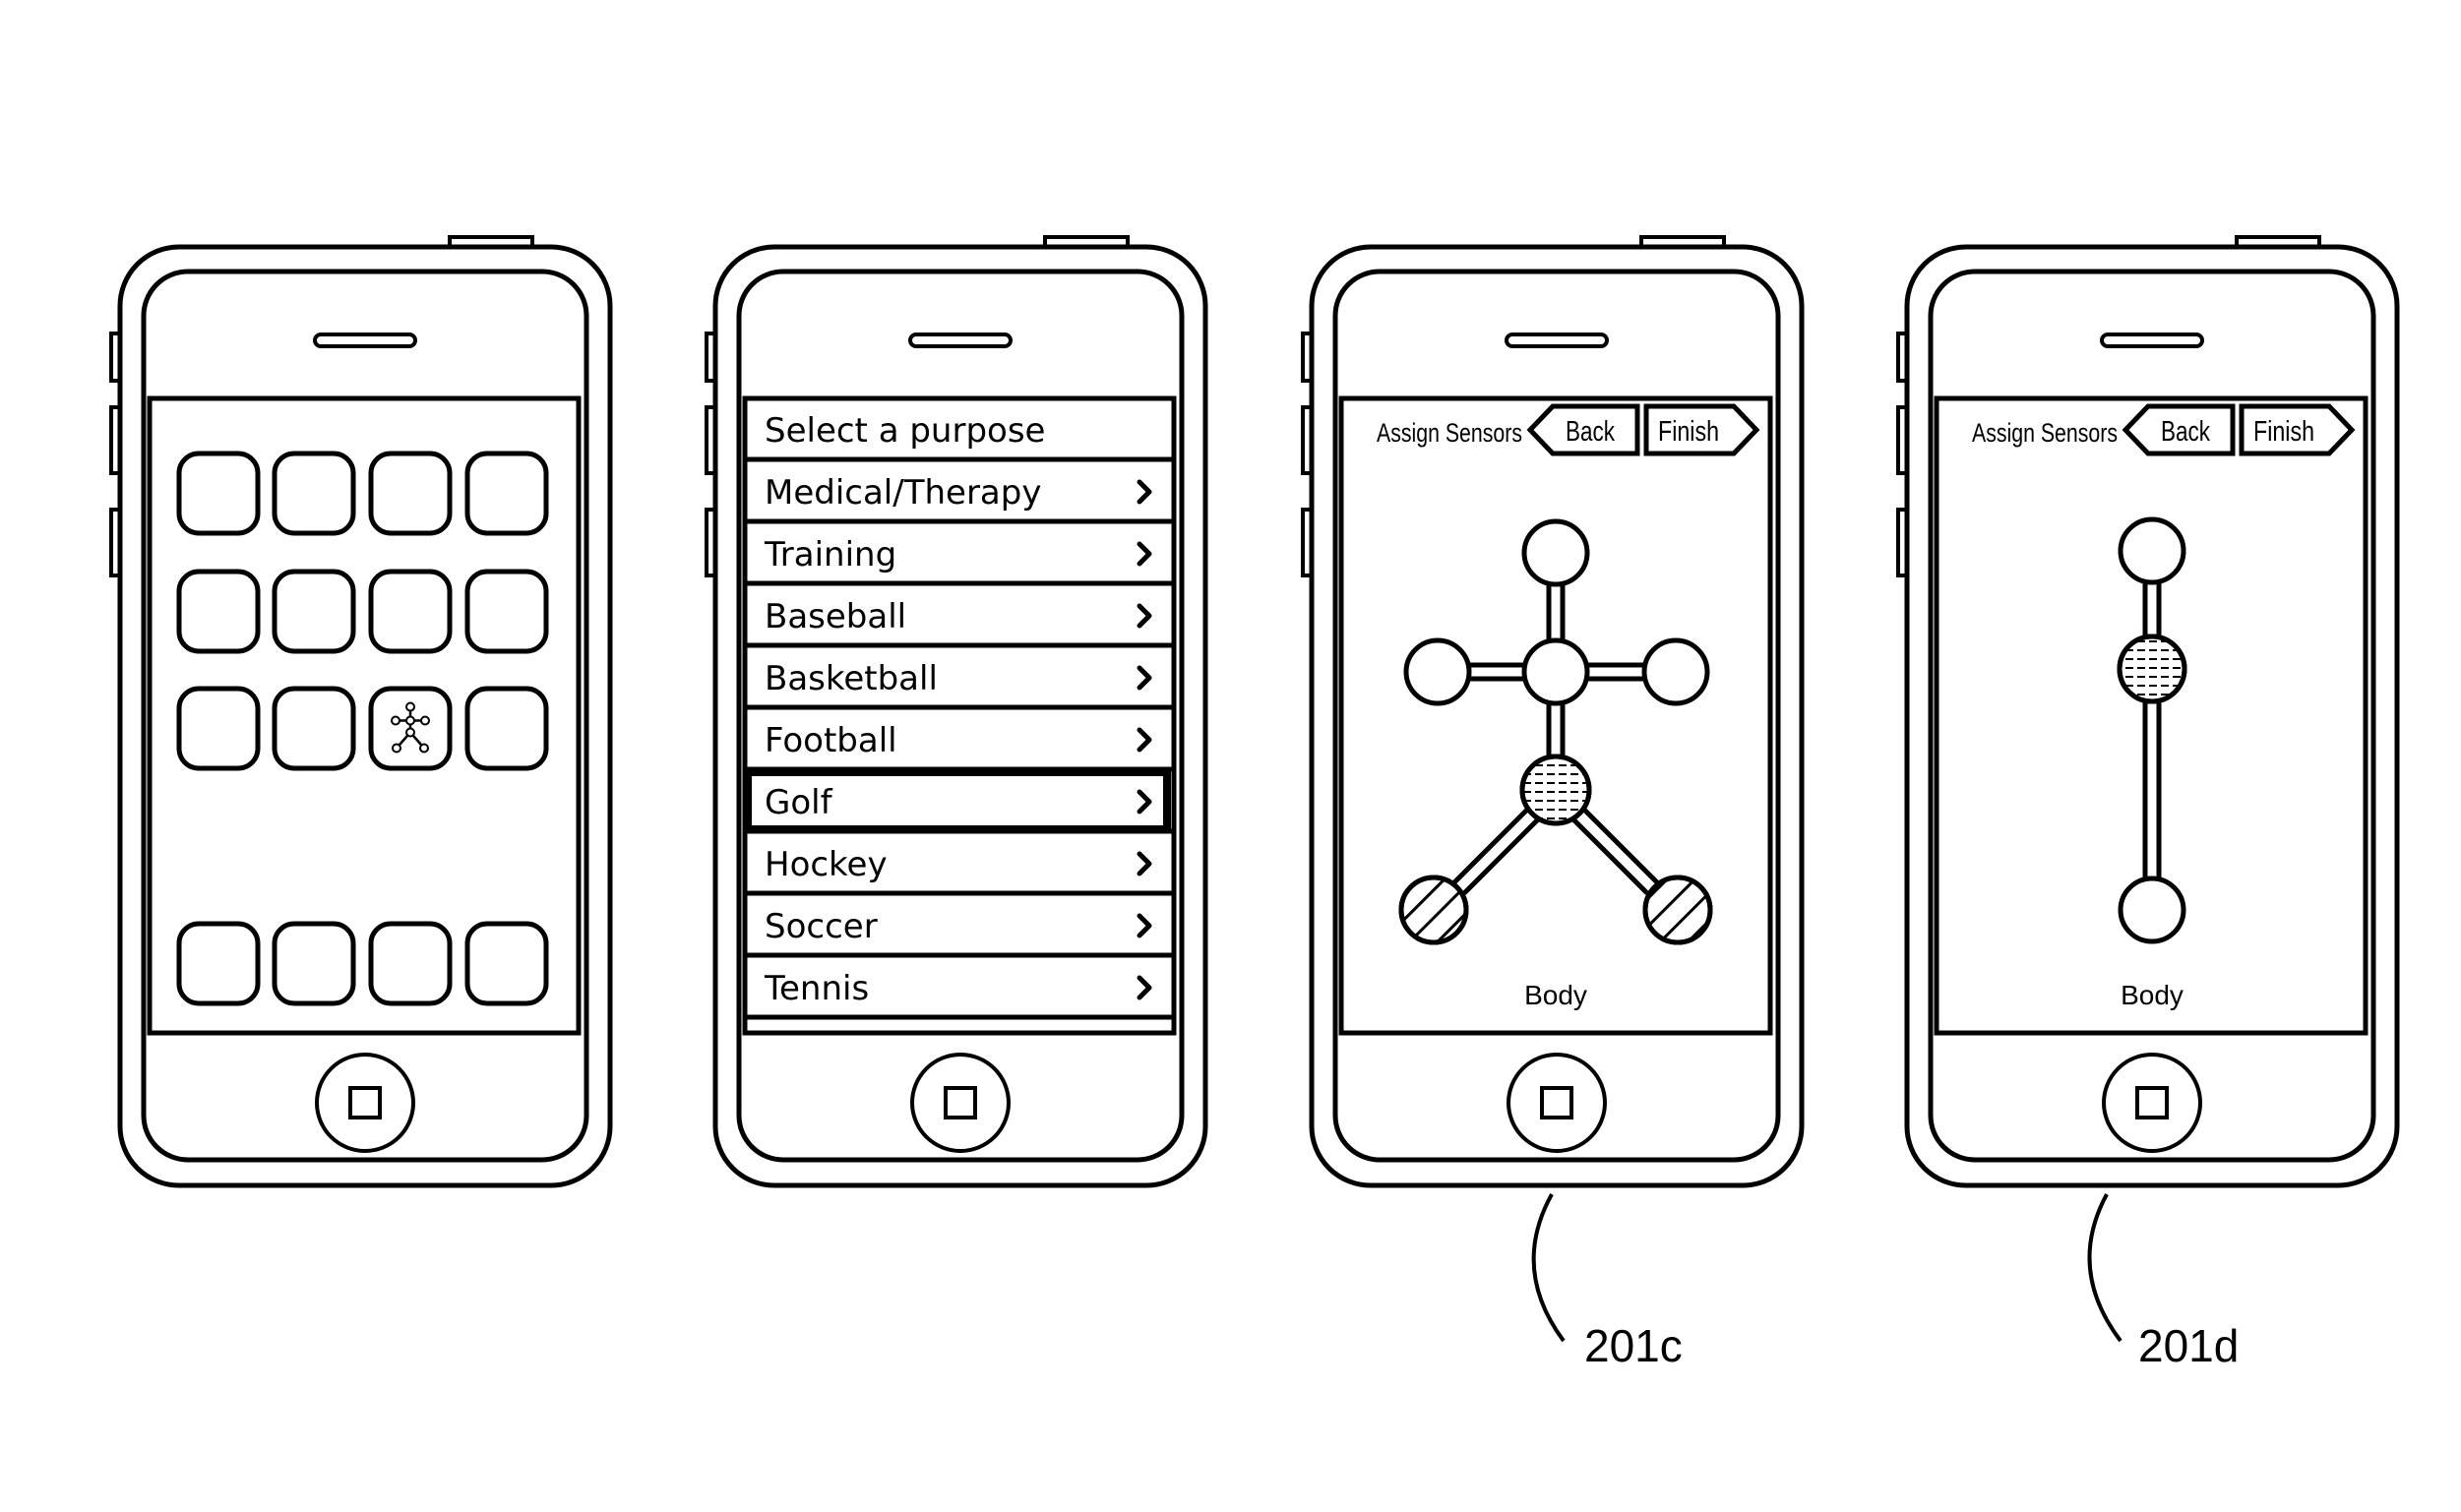 Image resolution: width=2461 pixels, height=1512 pixels. I want to click on sensor-node-head, so click(1556, 553).